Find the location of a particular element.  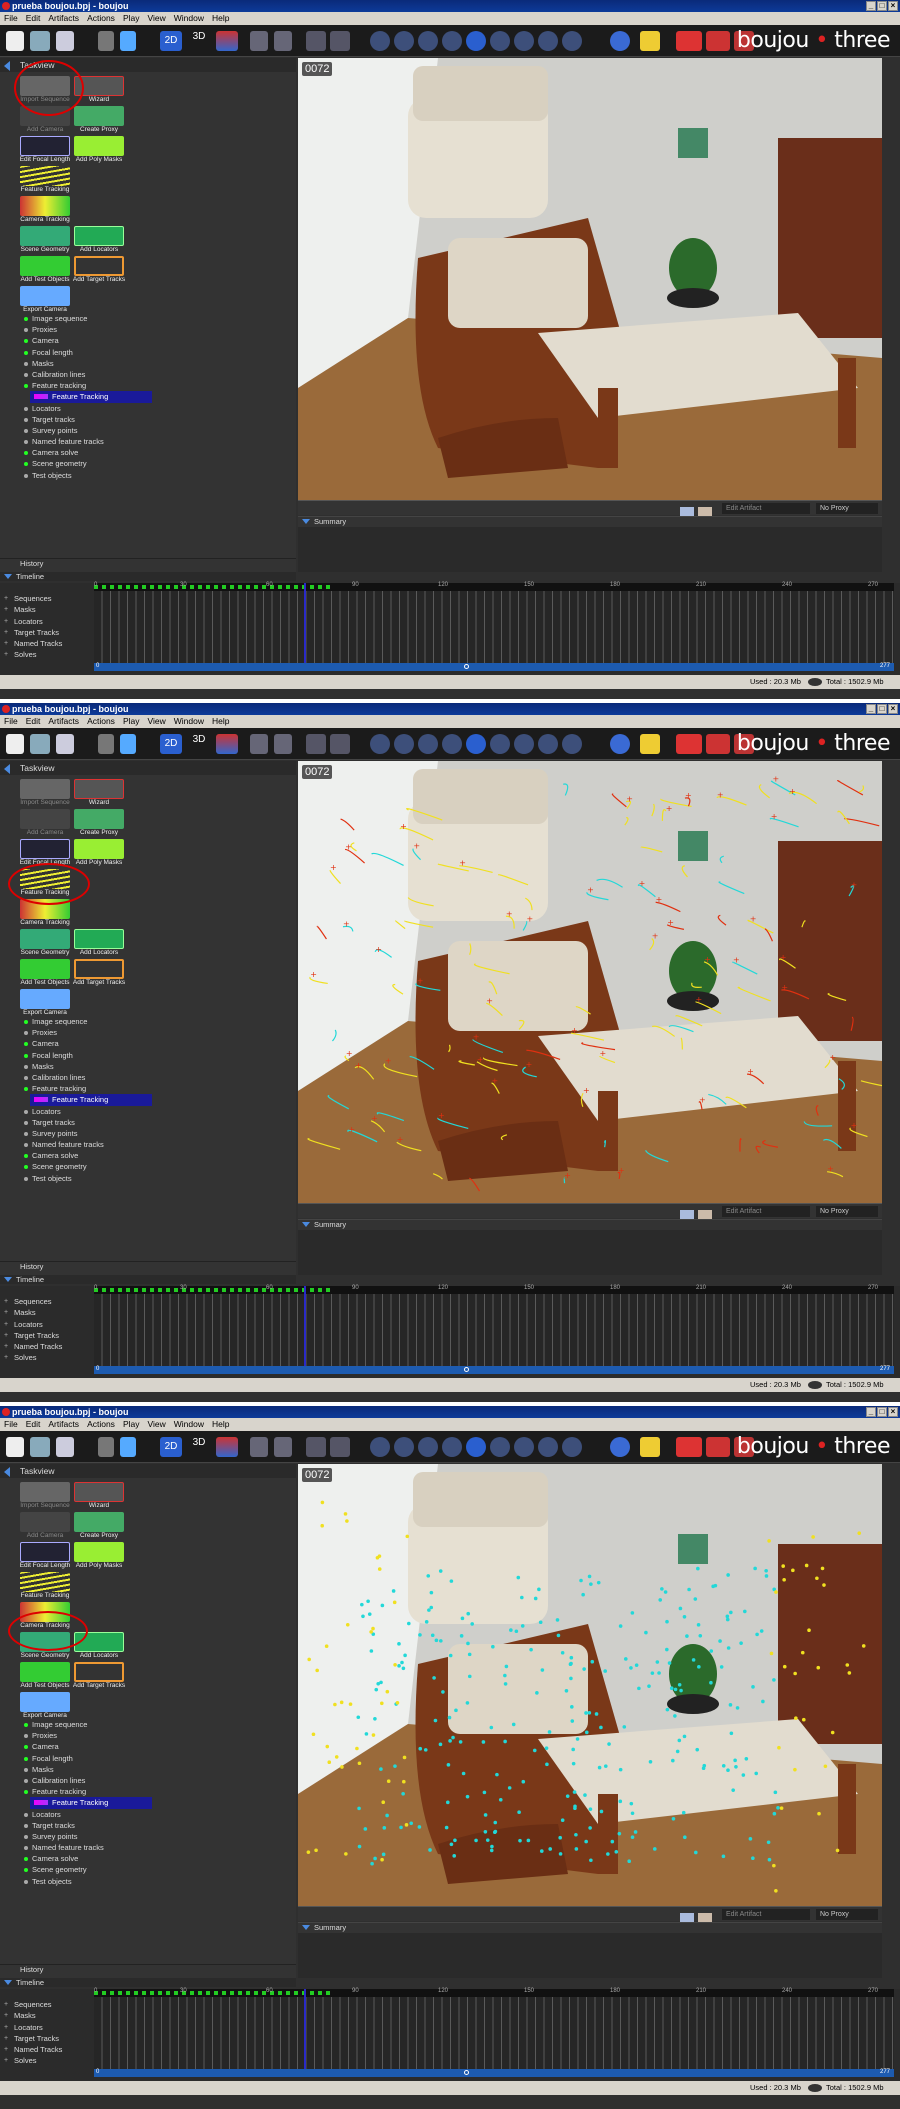

camera-tracking-task: Camera Tracking is located at coordinates (45, 211).